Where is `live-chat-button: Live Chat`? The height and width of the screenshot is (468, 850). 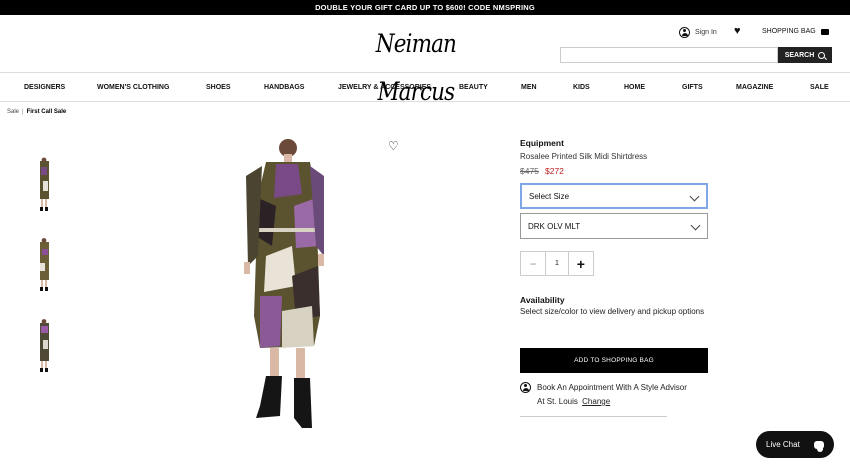 live-chat-button: Live Chat is located at coordinates (795, 444).